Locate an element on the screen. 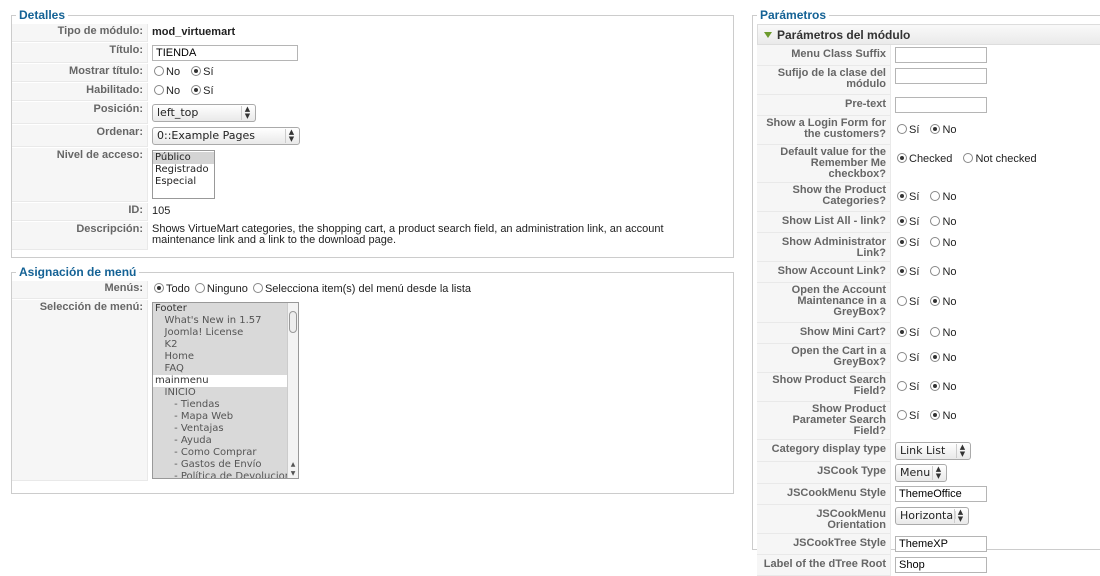 This screenshot has width=1100, height=576. show-title-yes-label: Sí is located at coordinates (208, 72).